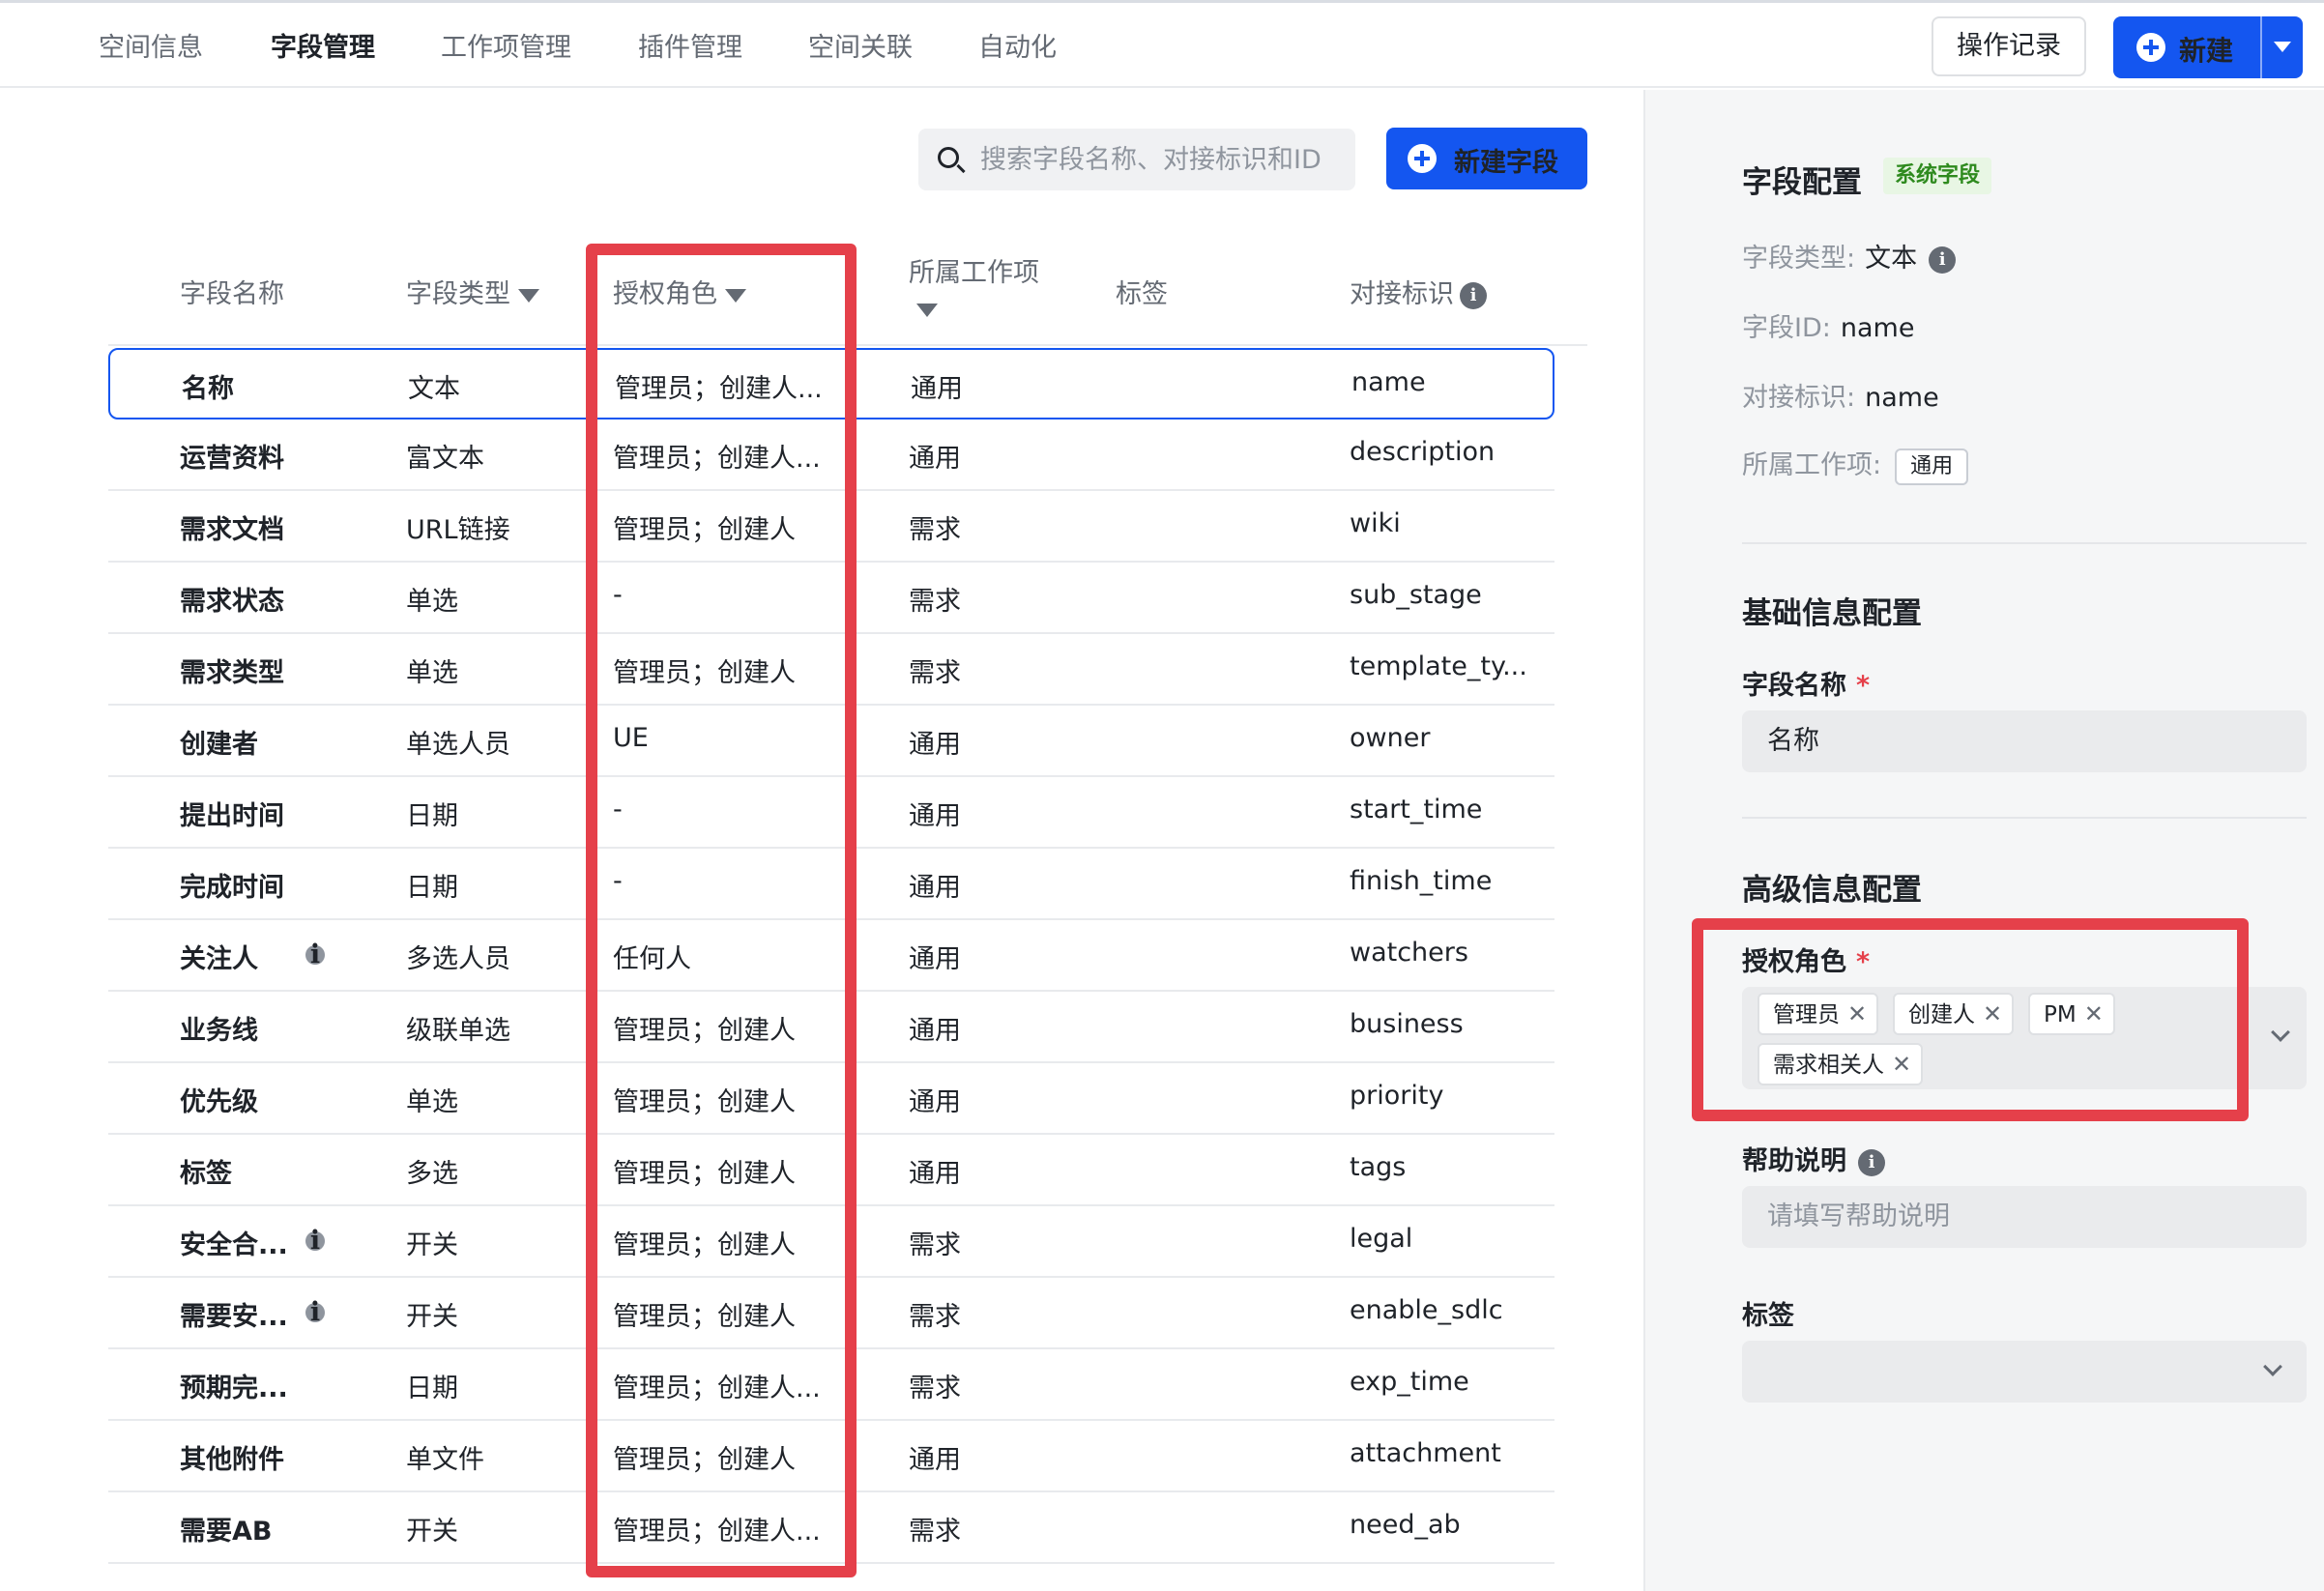  Describe the element at coordinates (2025, 1217) in the screenshot. I see `help-input: 请填写帮助说明` at that location.